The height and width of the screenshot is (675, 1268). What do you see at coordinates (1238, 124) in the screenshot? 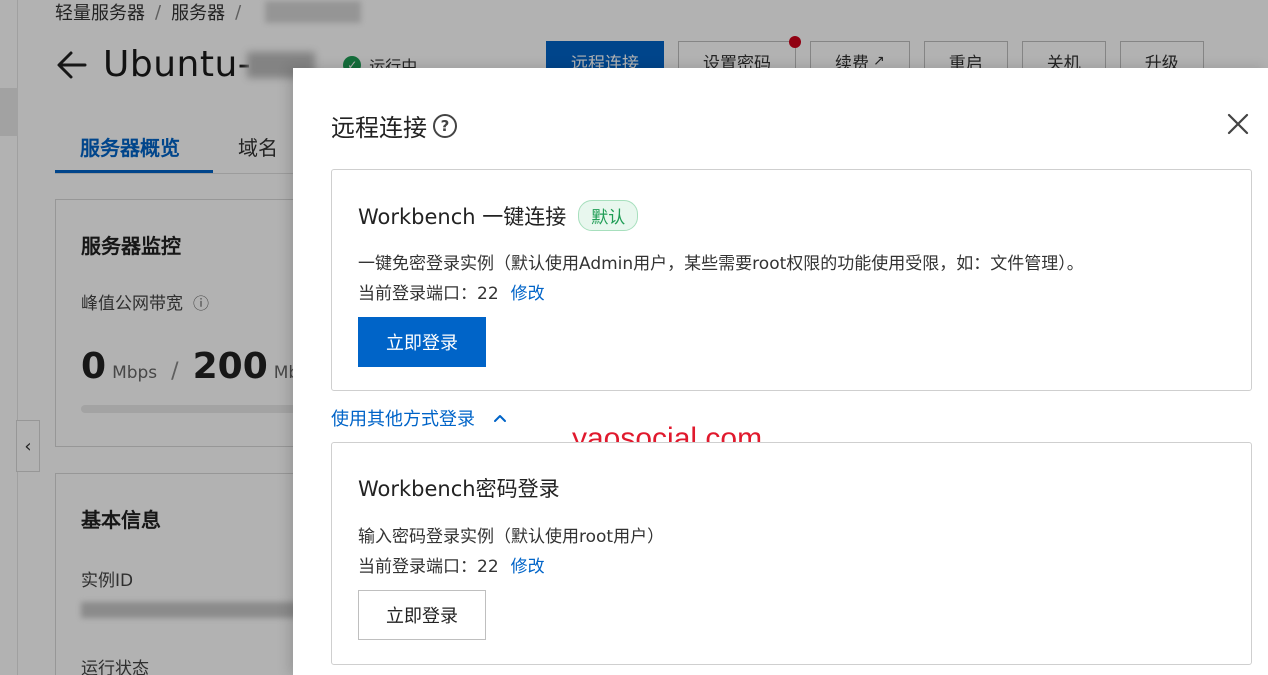
I see `close-icon` at bounding box center [1238, 124].